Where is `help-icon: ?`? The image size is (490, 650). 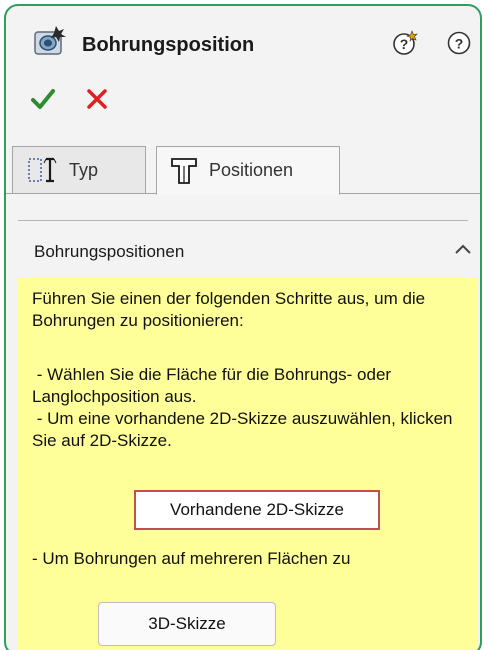
help-icon: ? is located at coordinates (459, 43).